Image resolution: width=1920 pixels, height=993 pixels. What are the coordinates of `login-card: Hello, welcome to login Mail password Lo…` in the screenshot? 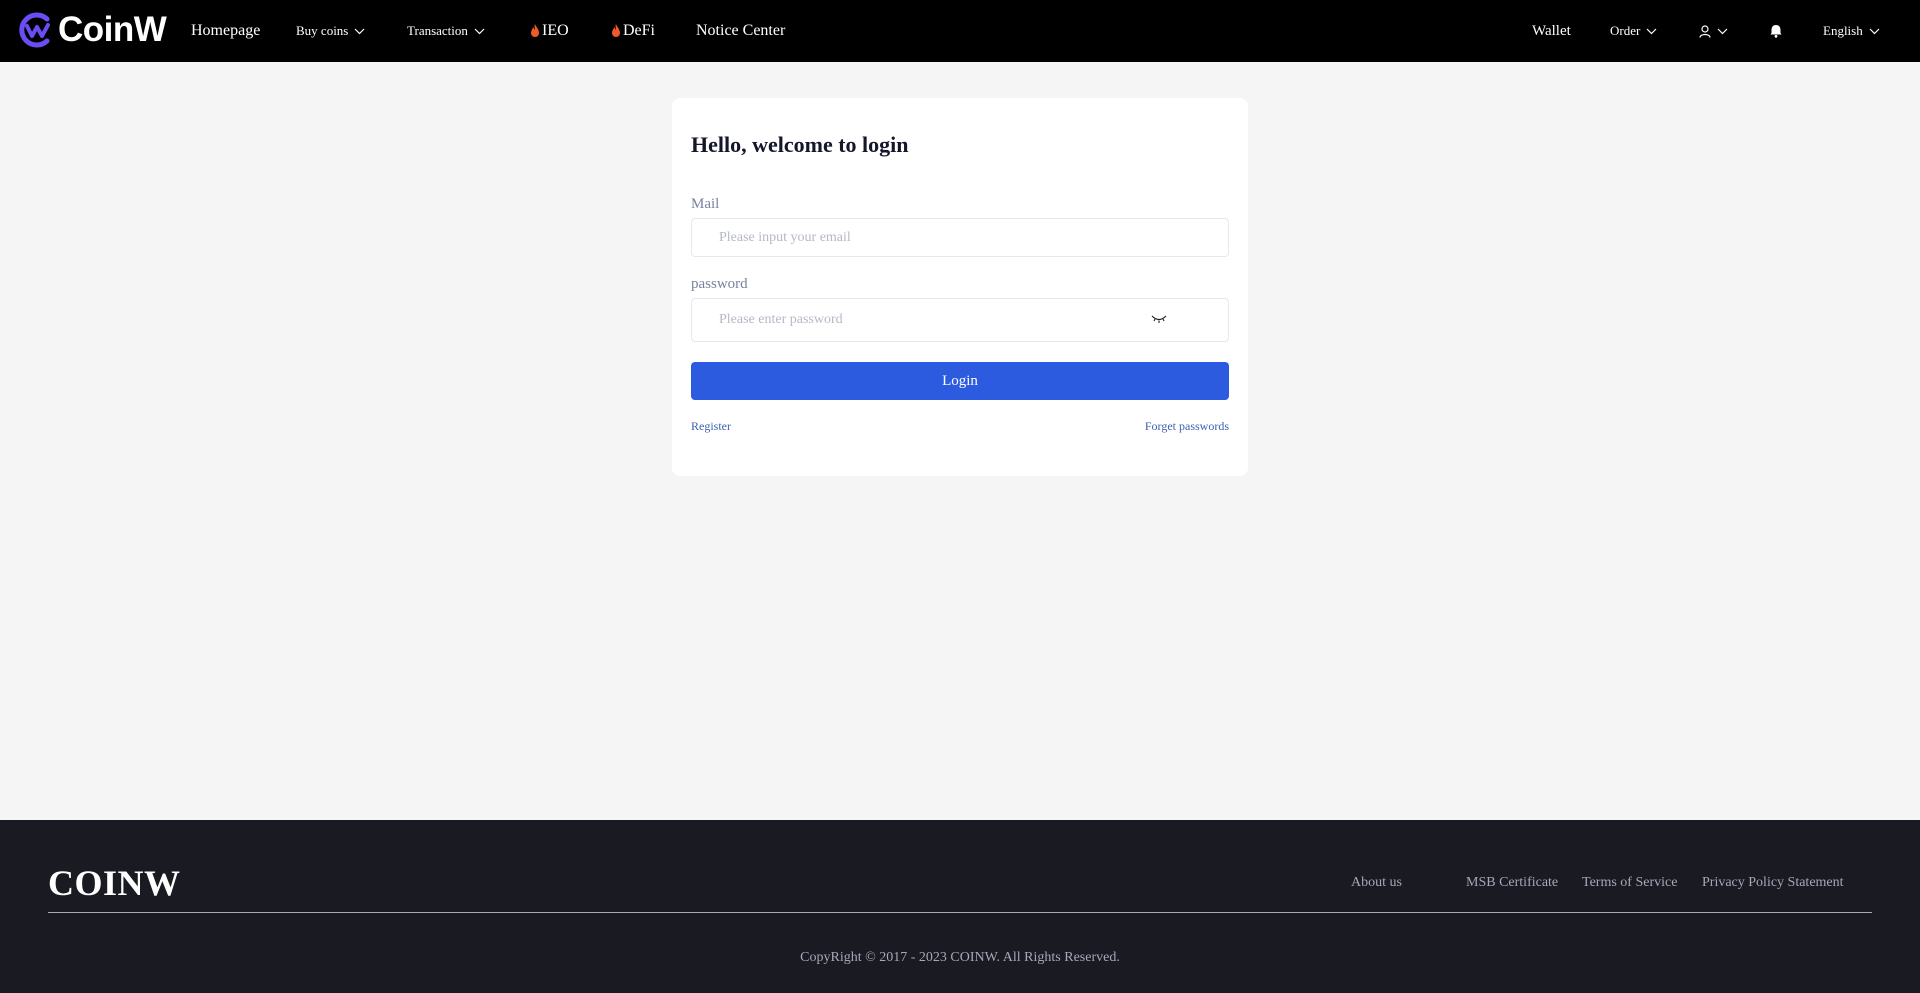 It's located at (960, 287).